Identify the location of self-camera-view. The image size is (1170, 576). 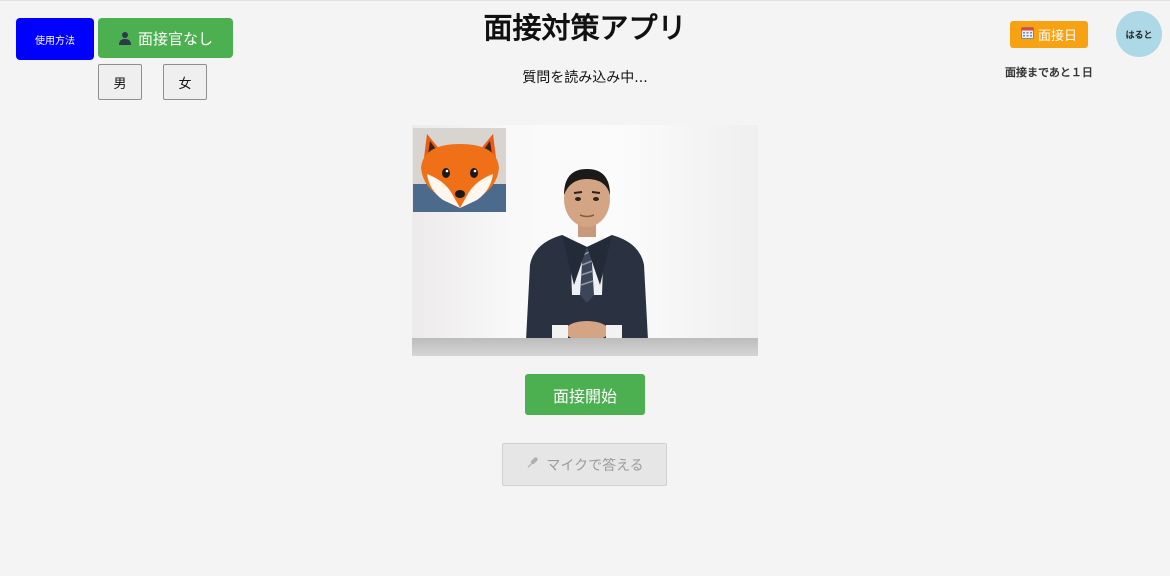
(459, 170).